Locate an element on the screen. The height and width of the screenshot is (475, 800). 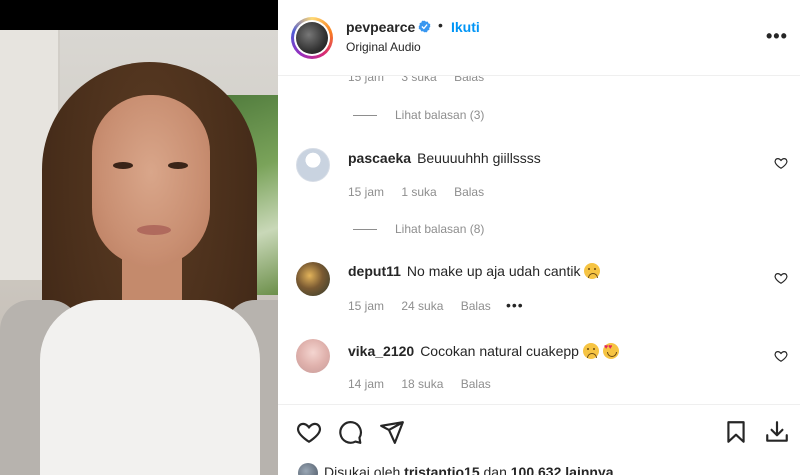
comment-meta: 15 jam 1 suka Balas is located at coordinates (423, 192).